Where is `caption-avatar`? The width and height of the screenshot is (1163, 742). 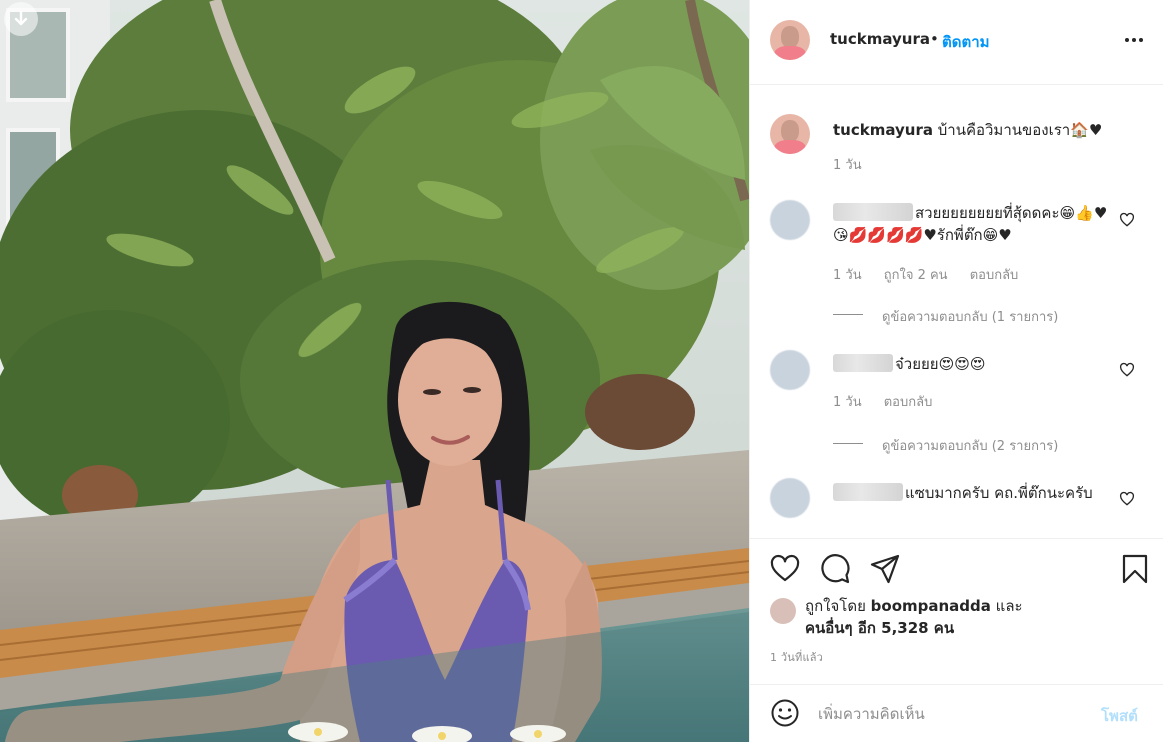 caption-avatar is located at coordinates (790, 134).